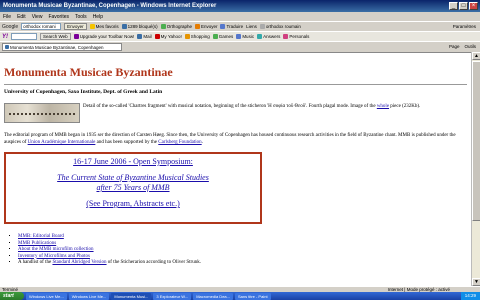  What do you see at coordinates (81, 17) in the screenshot?
I see `menu-tools: Tools` at bounding box center [81, 17].